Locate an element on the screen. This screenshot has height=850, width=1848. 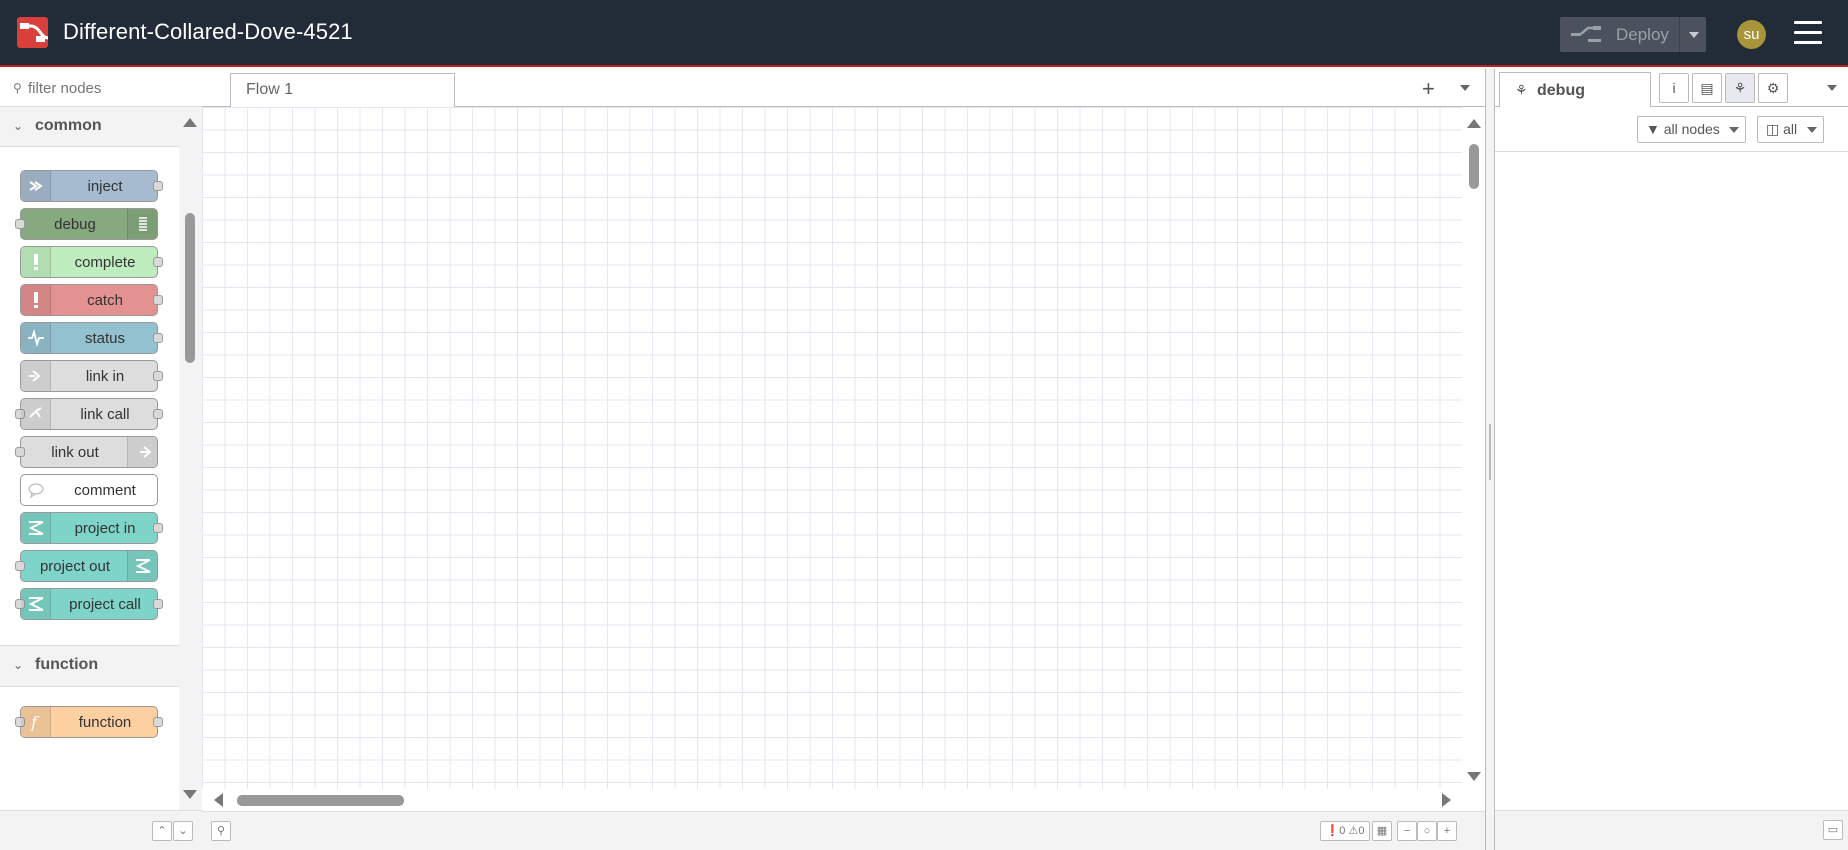
tab-flow-1: Flow 1 is located at coordinates (342, 90).